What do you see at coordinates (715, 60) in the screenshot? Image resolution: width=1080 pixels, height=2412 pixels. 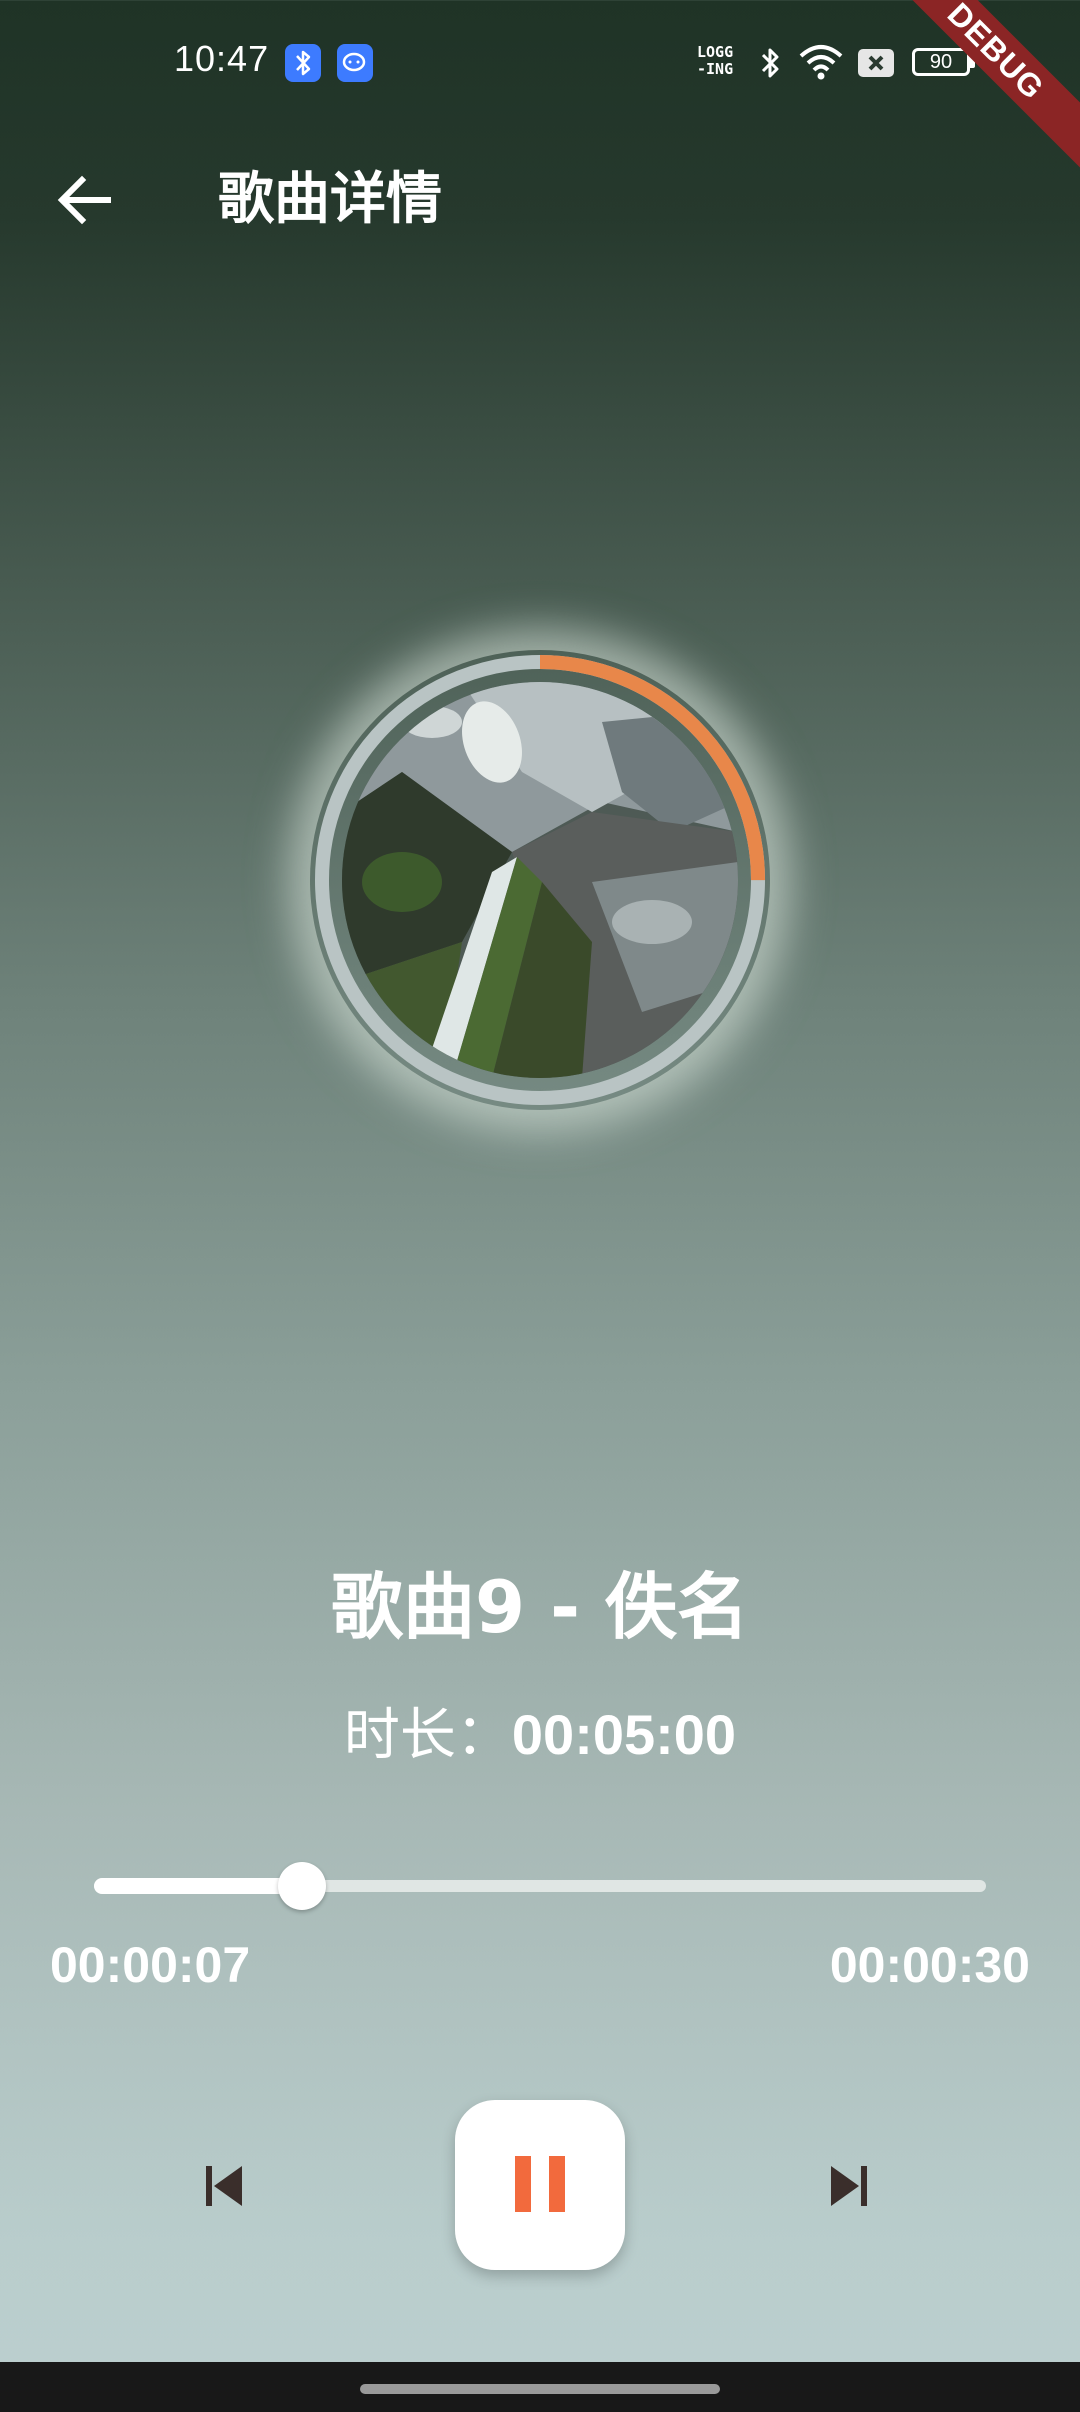 I see `logging-label: LOGG -ING` at bounding box center [715, 60].